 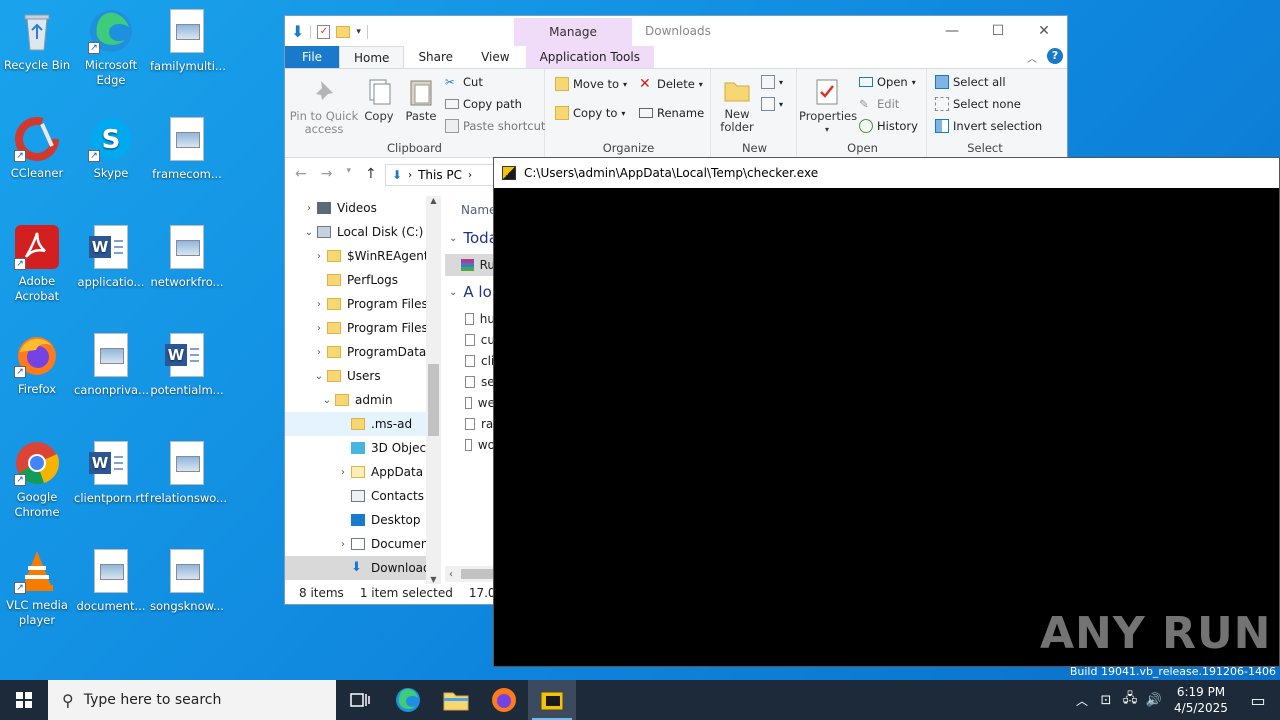 I want to click on copy-path-button: Copy path, so click(x=483, y=104).